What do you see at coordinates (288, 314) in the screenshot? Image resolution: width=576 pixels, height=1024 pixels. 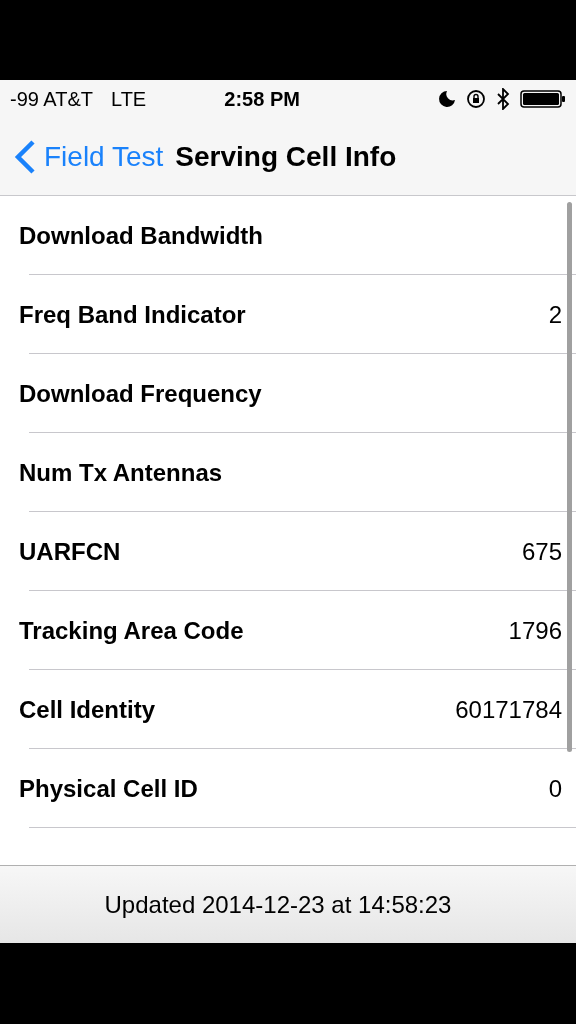 I see `table-row: Freq Band Indicator 2` at bounding box center [288, 314].